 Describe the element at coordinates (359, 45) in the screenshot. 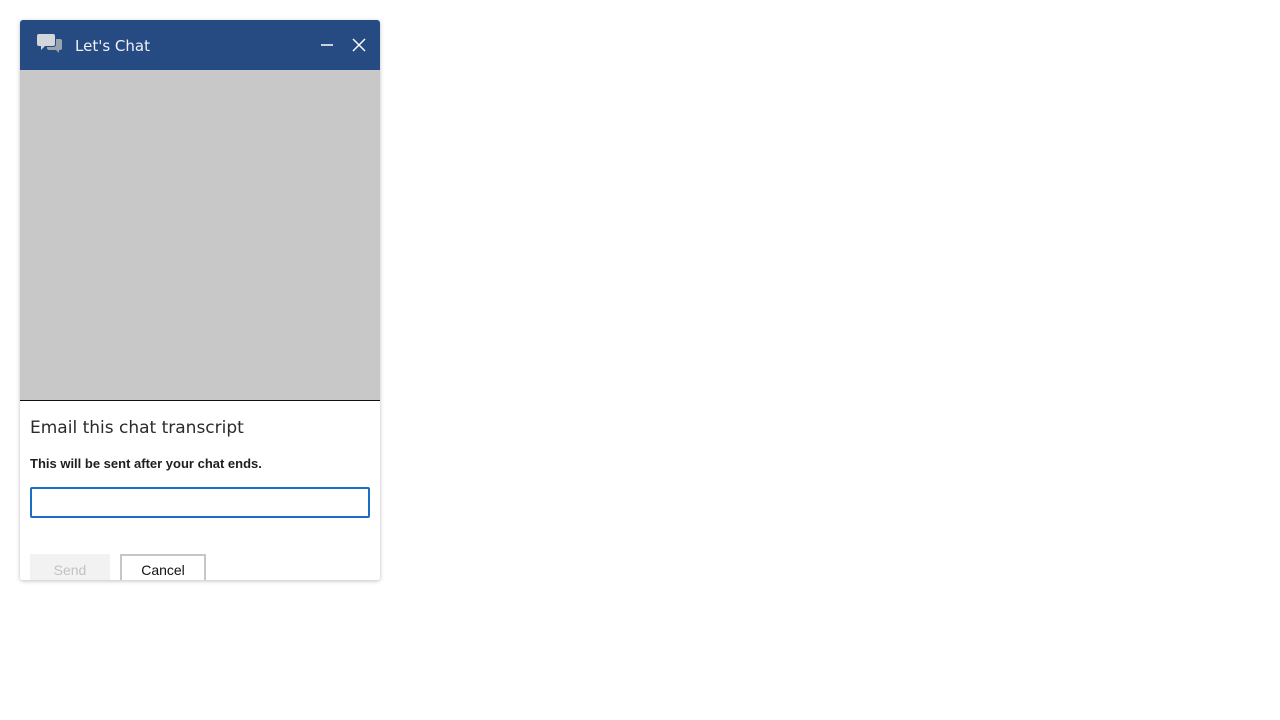

I see `close-icon` at that location.